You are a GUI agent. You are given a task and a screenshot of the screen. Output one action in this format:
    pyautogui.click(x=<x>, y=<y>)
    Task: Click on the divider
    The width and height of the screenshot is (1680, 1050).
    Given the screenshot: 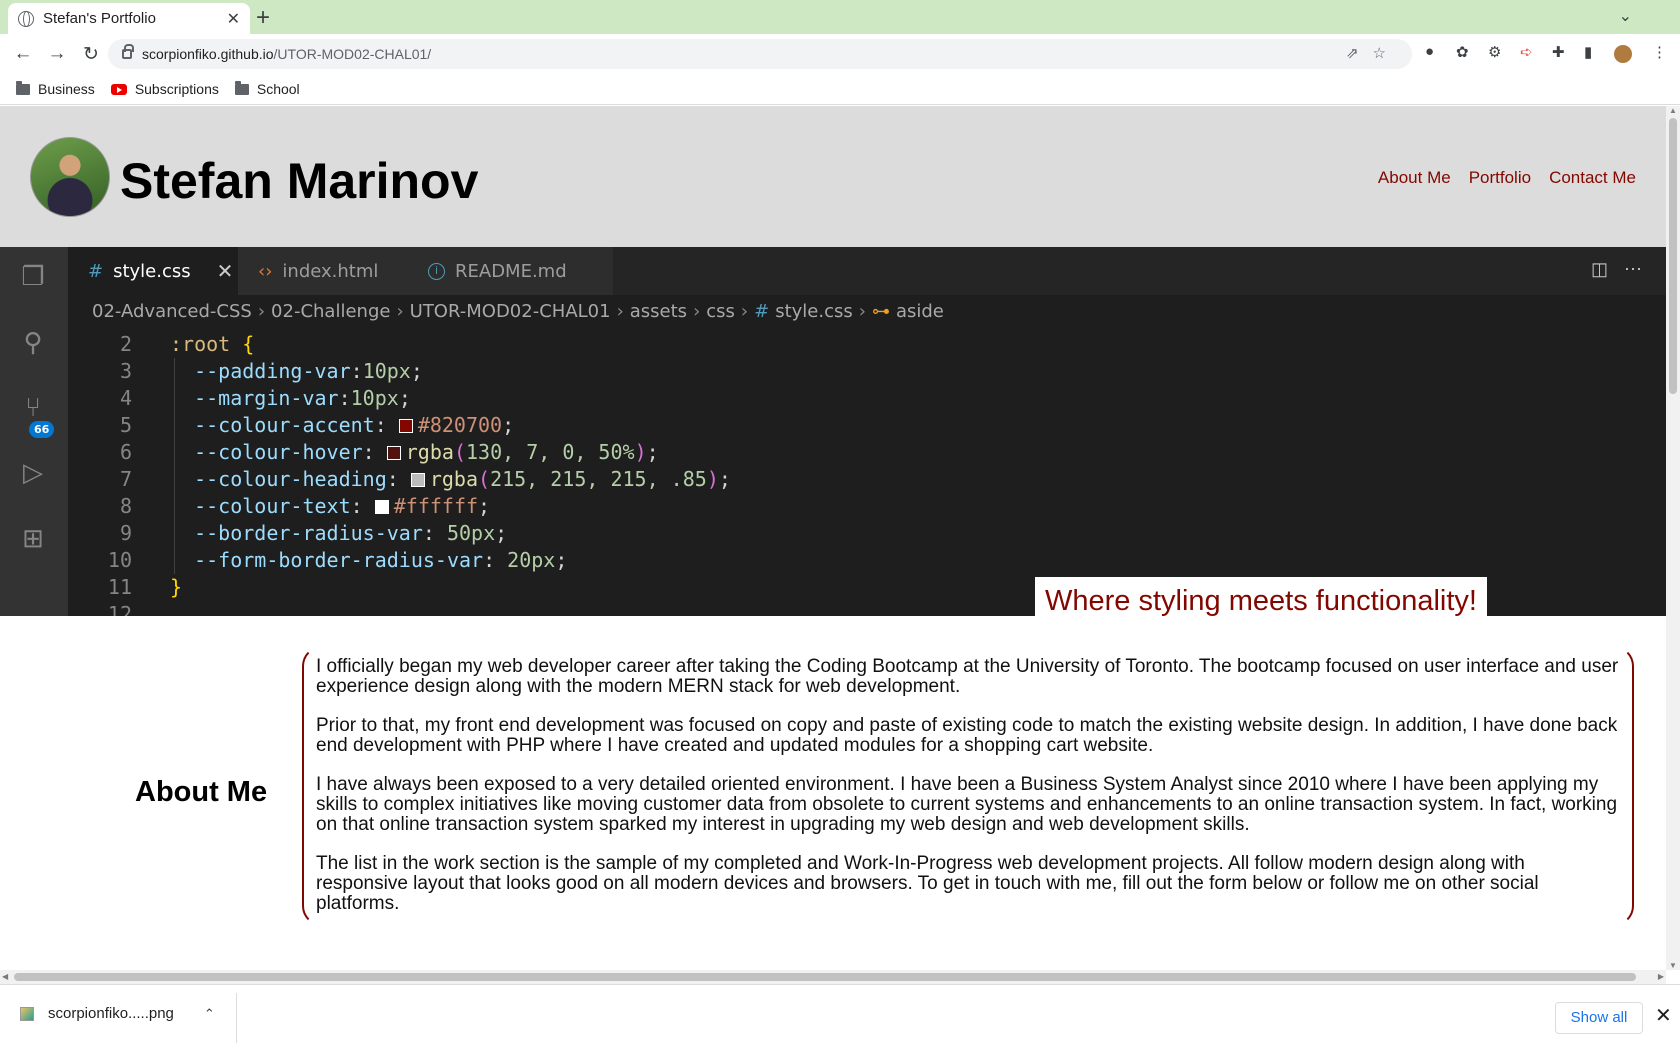 What is the action you would take?
    pyautogui.click(x=236, y=1018)
    